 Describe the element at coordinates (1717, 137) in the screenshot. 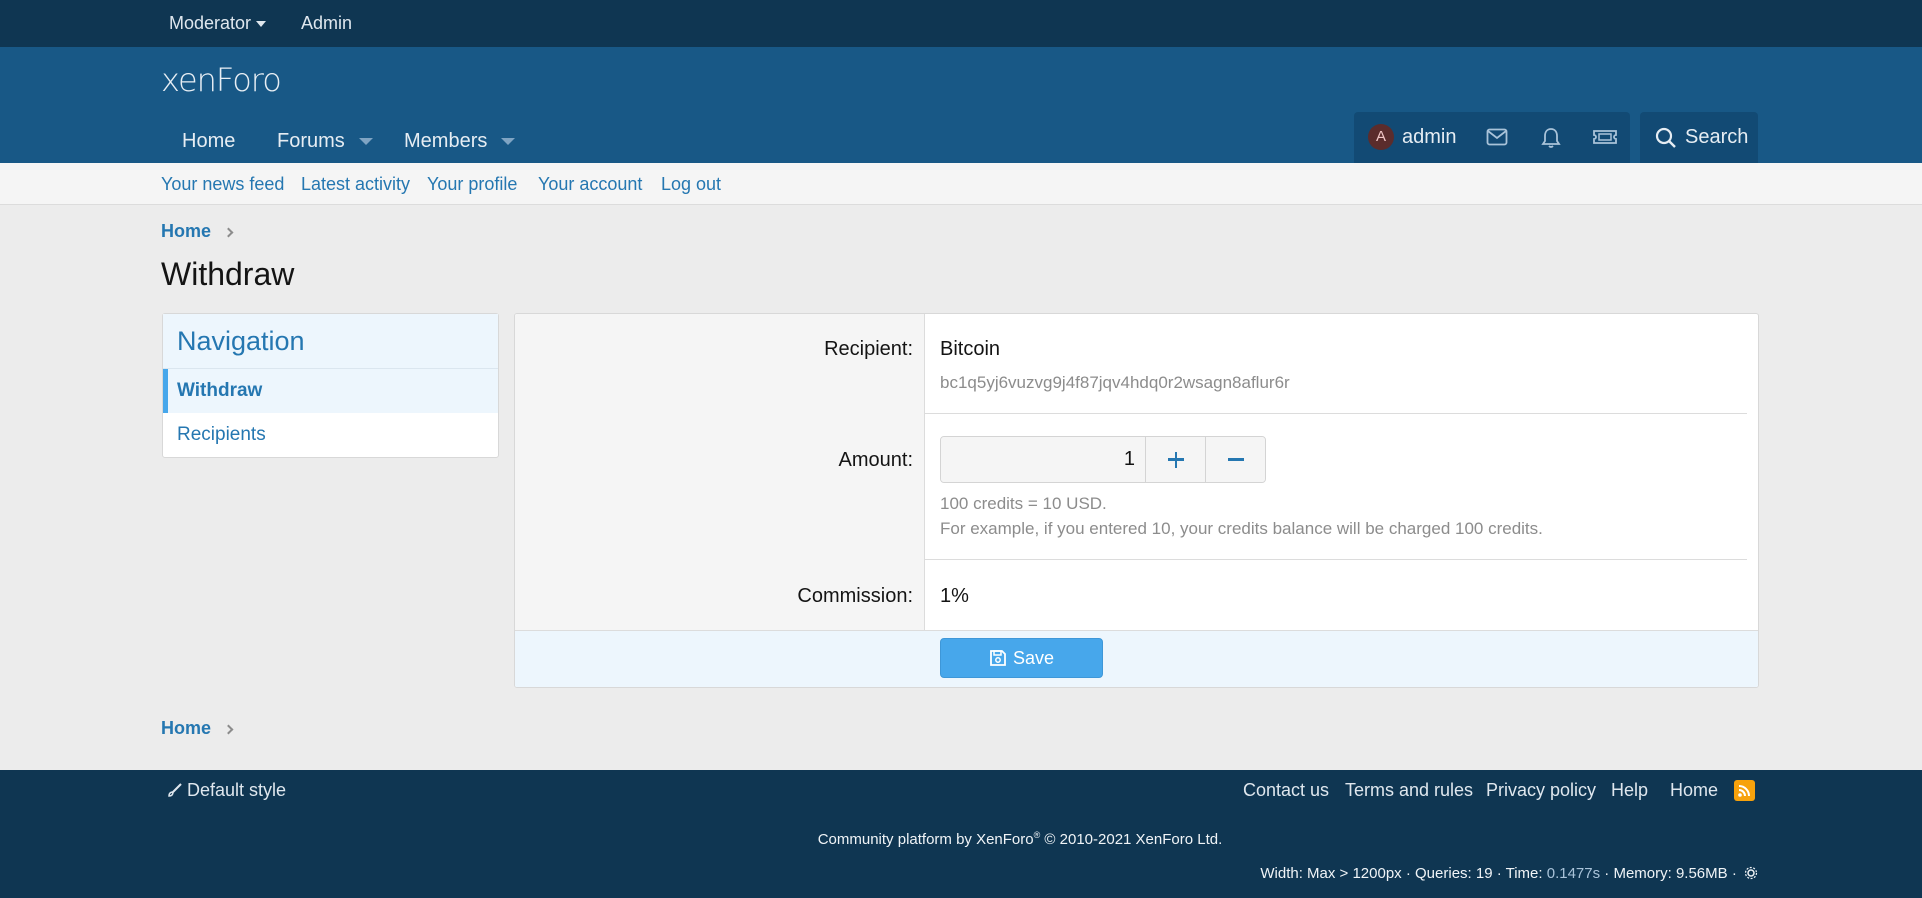

I see `search-label: Search` at that location.